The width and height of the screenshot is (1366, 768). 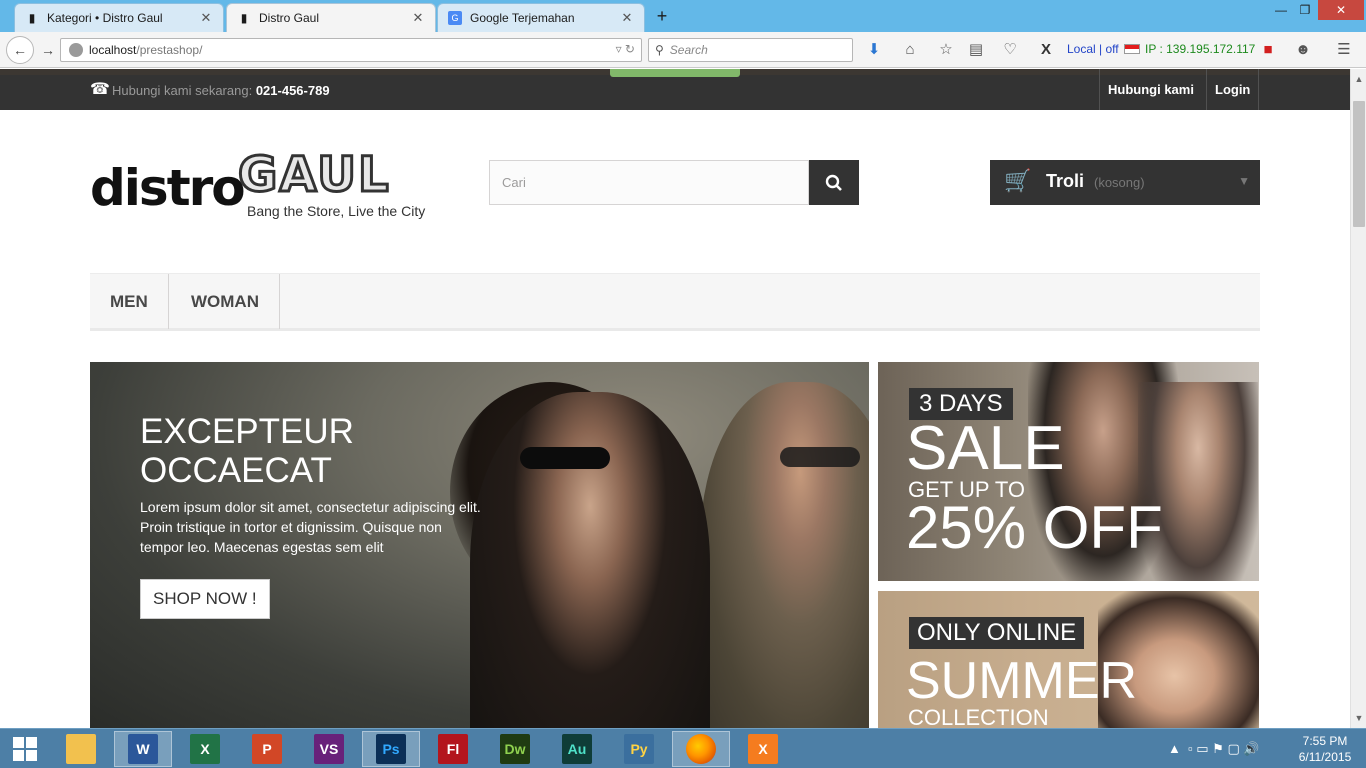 What do you see at coordinates (910, 50) in the screenshot?
I see `home-icon: ⌂` at bounding box center [910, 50].